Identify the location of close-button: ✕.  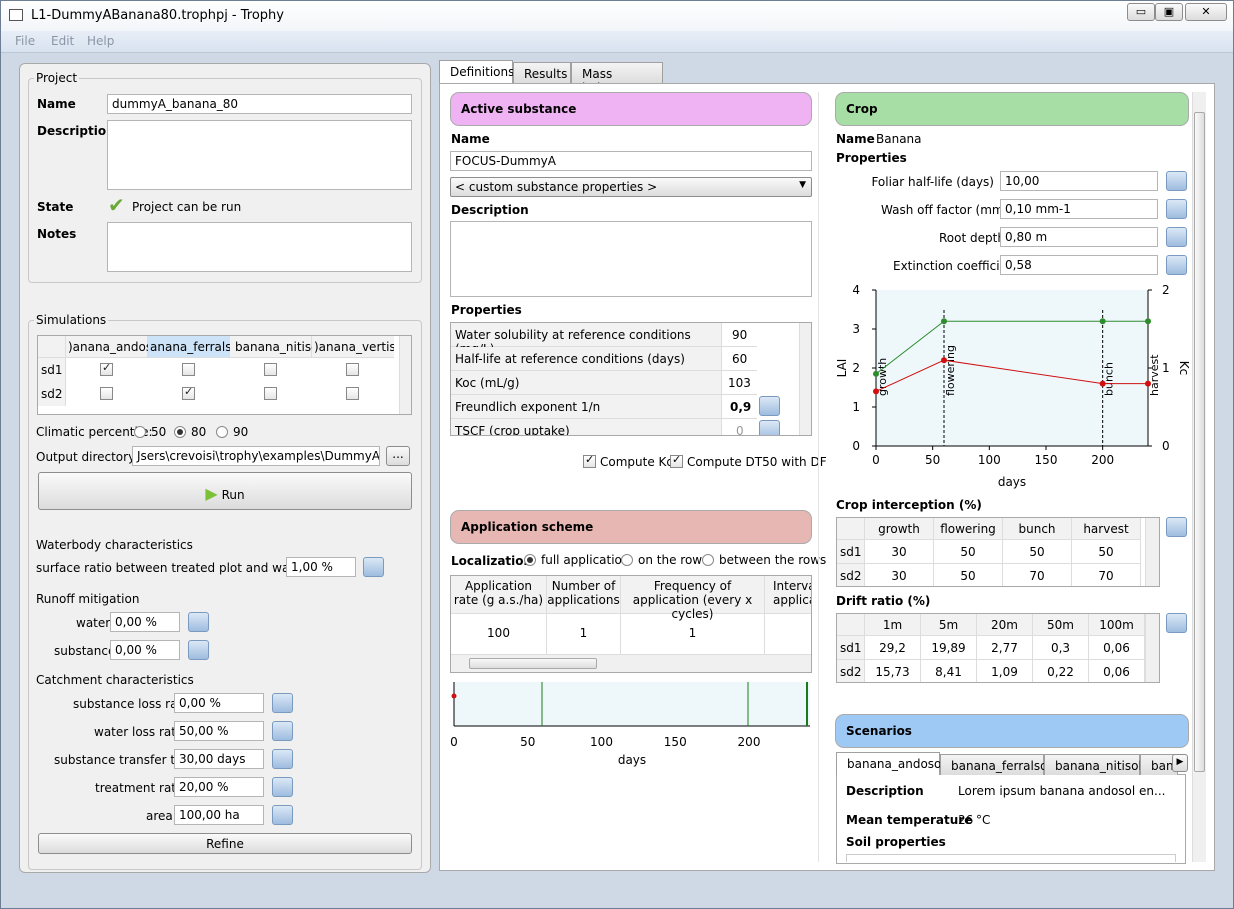
(1206, 12).